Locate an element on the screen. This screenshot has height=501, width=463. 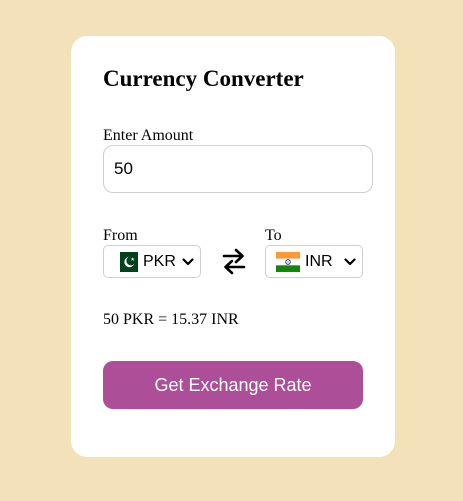
from-currency-select: PKR is located at coordinates (152, 261).